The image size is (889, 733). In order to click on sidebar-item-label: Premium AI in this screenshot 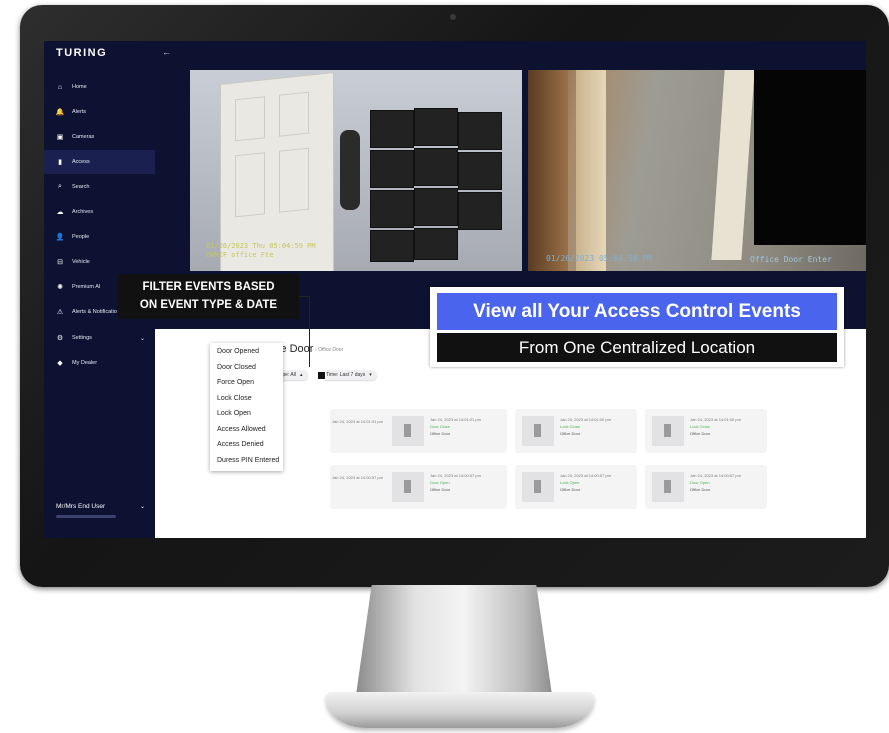, I will do `click(86, 287)`.